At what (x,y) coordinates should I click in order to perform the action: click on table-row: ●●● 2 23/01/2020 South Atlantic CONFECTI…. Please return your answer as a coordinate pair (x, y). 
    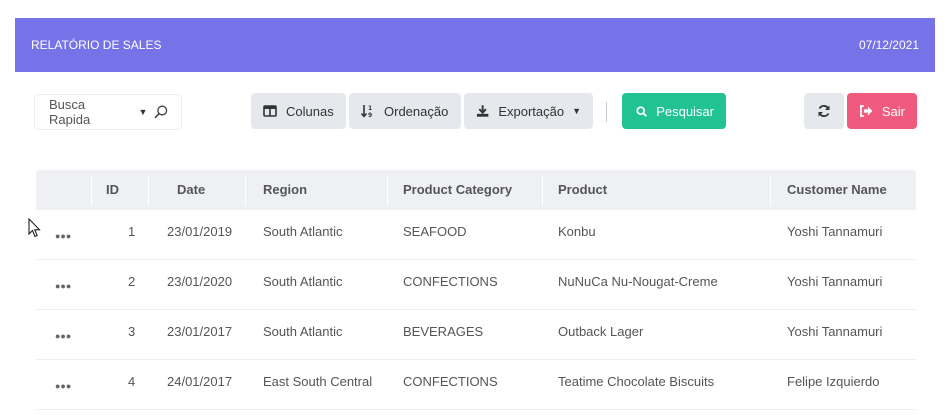
    Looking at the image, I should click on (476, 285).